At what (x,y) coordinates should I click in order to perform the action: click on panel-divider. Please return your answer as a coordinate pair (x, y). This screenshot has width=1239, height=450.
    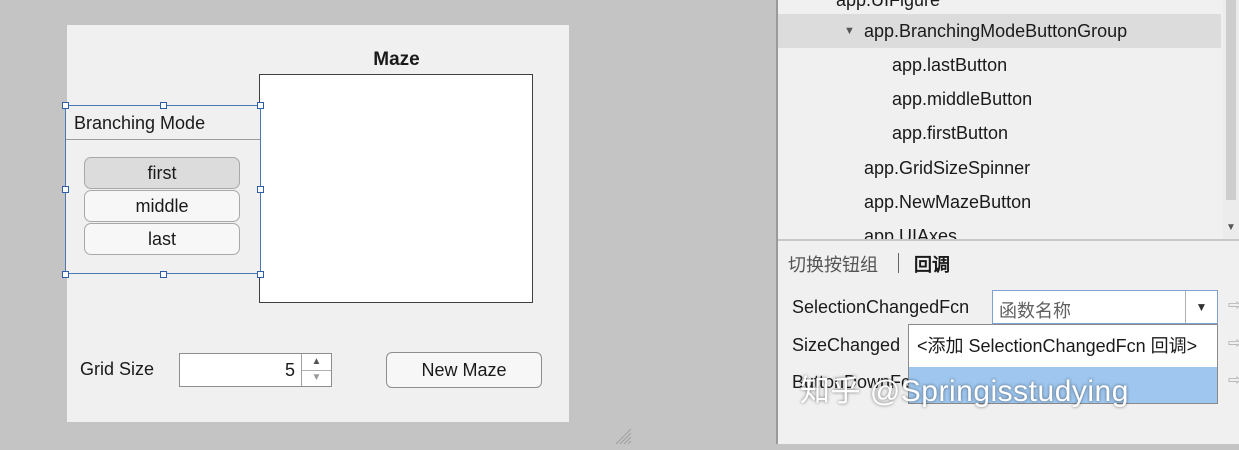
    Looking at the image, I should click on (1008, 240).